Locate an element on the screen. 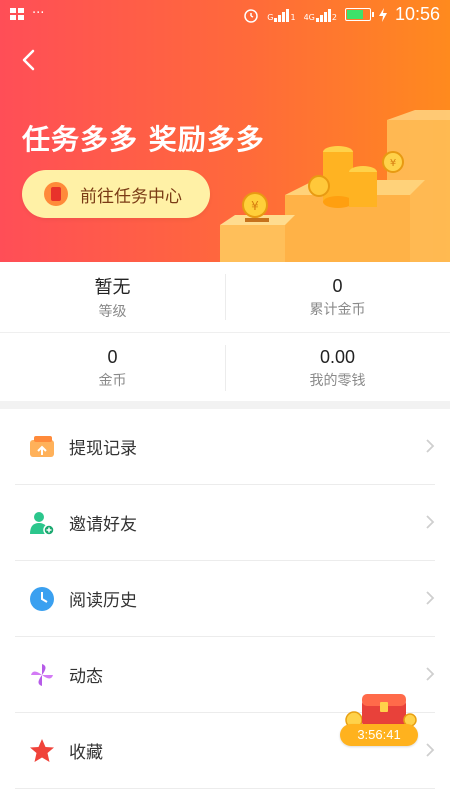  level-label: 等级 is located at coordinates (112, 312).